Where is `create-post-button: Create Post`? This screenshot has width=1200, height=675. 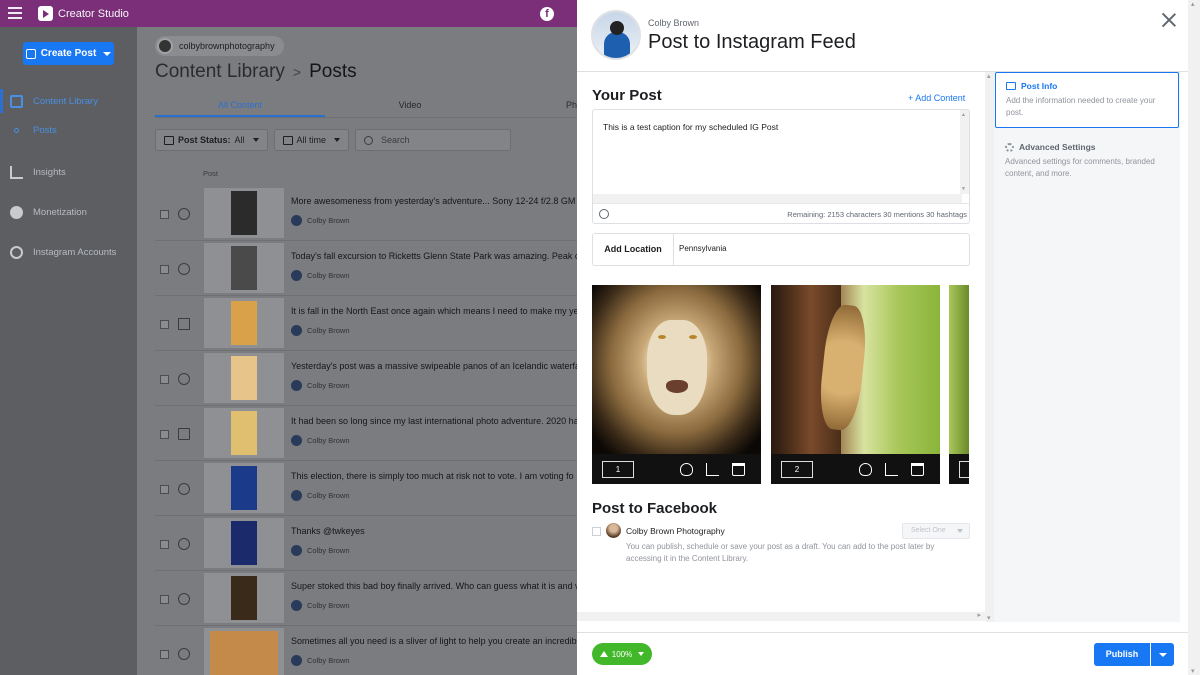
create-post-button: Create Post is located at coordinates (68, 53).